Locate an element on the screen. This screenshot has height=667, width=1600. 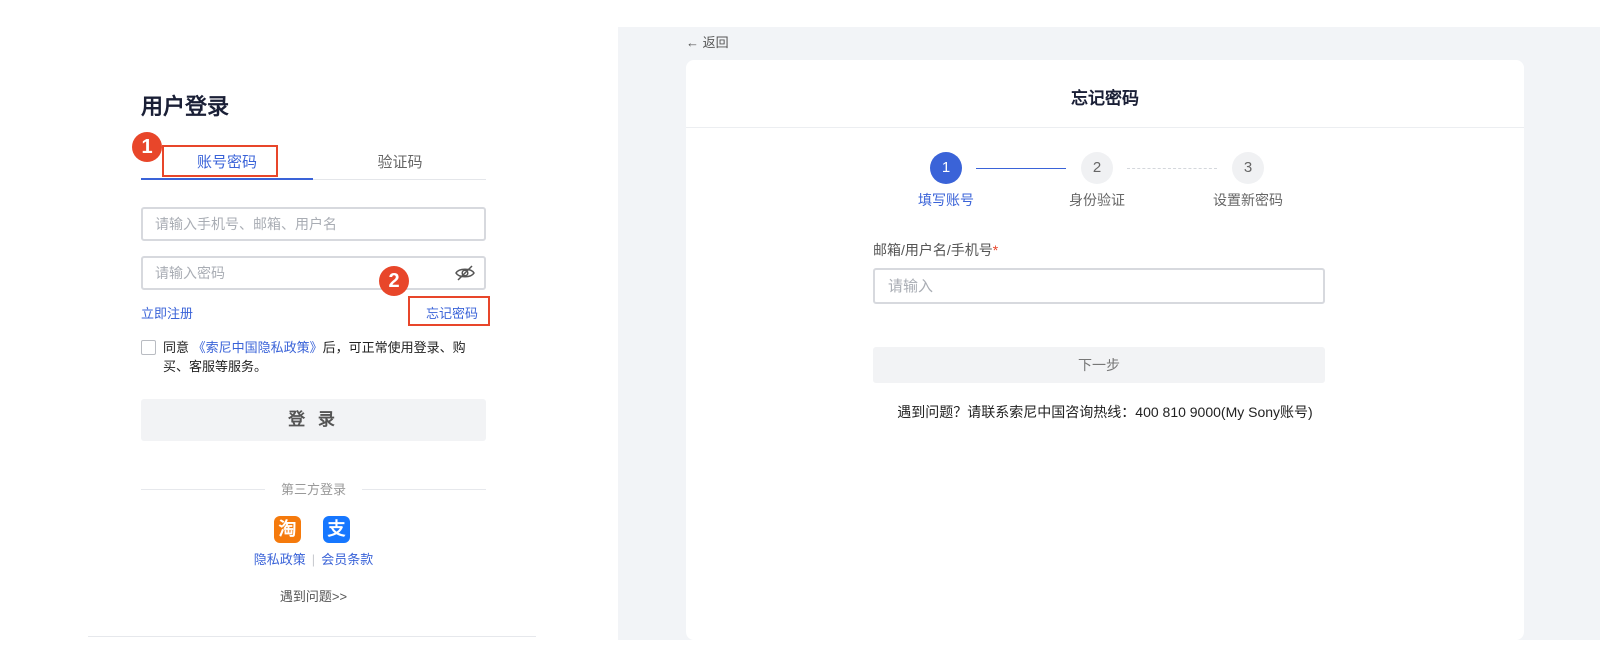
password-field is located at coordinates (313, 273).